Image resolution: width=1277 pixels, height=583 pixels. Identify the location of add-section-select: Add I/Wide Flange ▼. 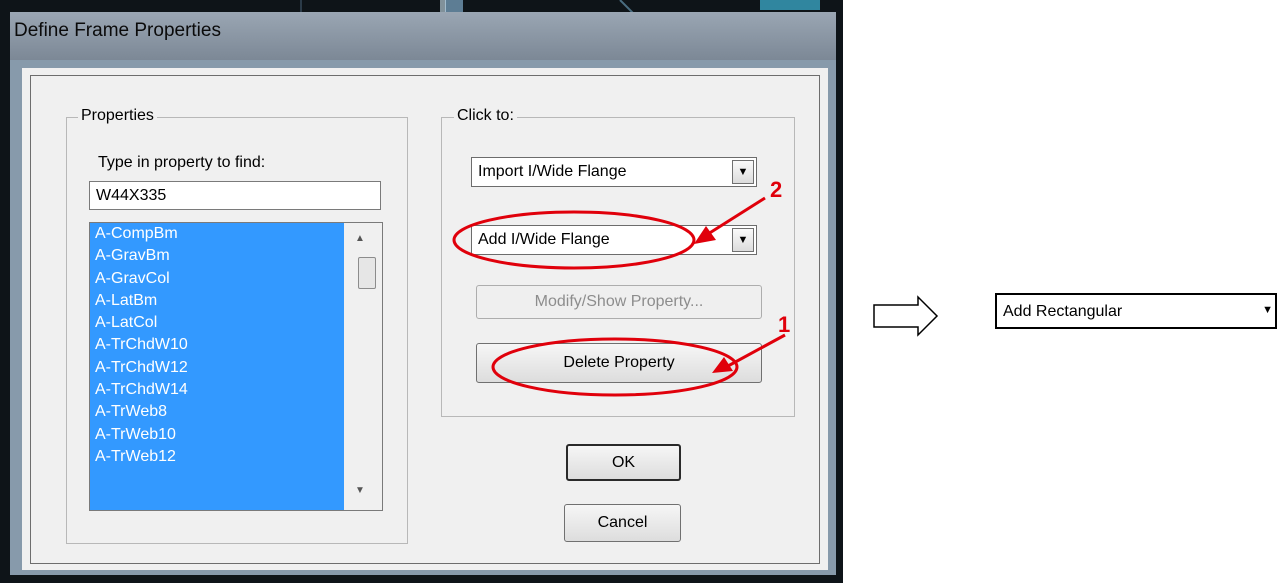
(614, 240).